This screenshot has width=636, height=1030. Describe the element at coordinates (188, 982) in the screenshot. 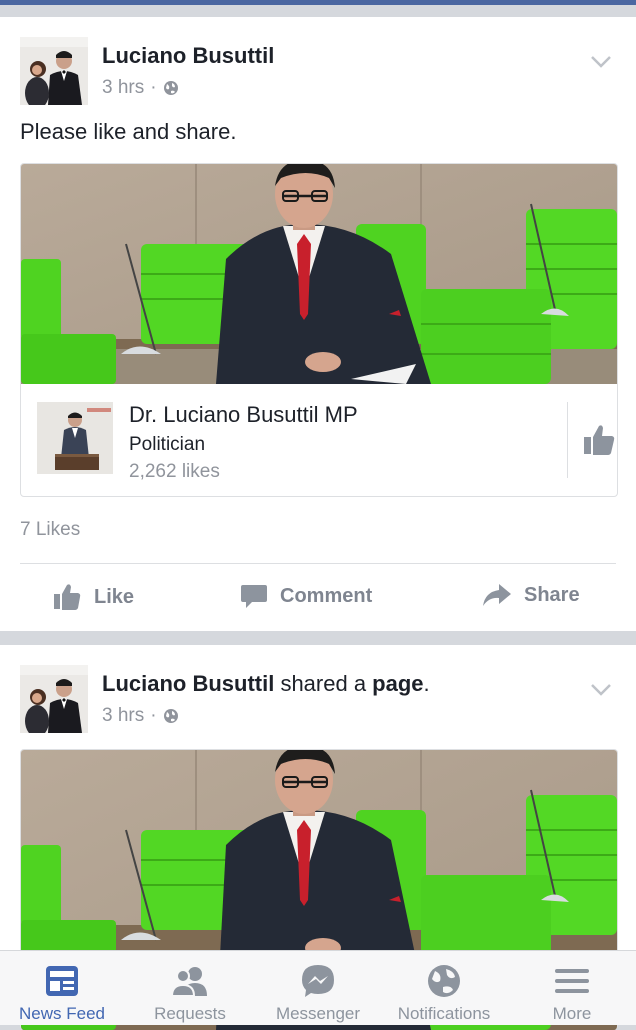

I see `friend-requests-icon` at that location.